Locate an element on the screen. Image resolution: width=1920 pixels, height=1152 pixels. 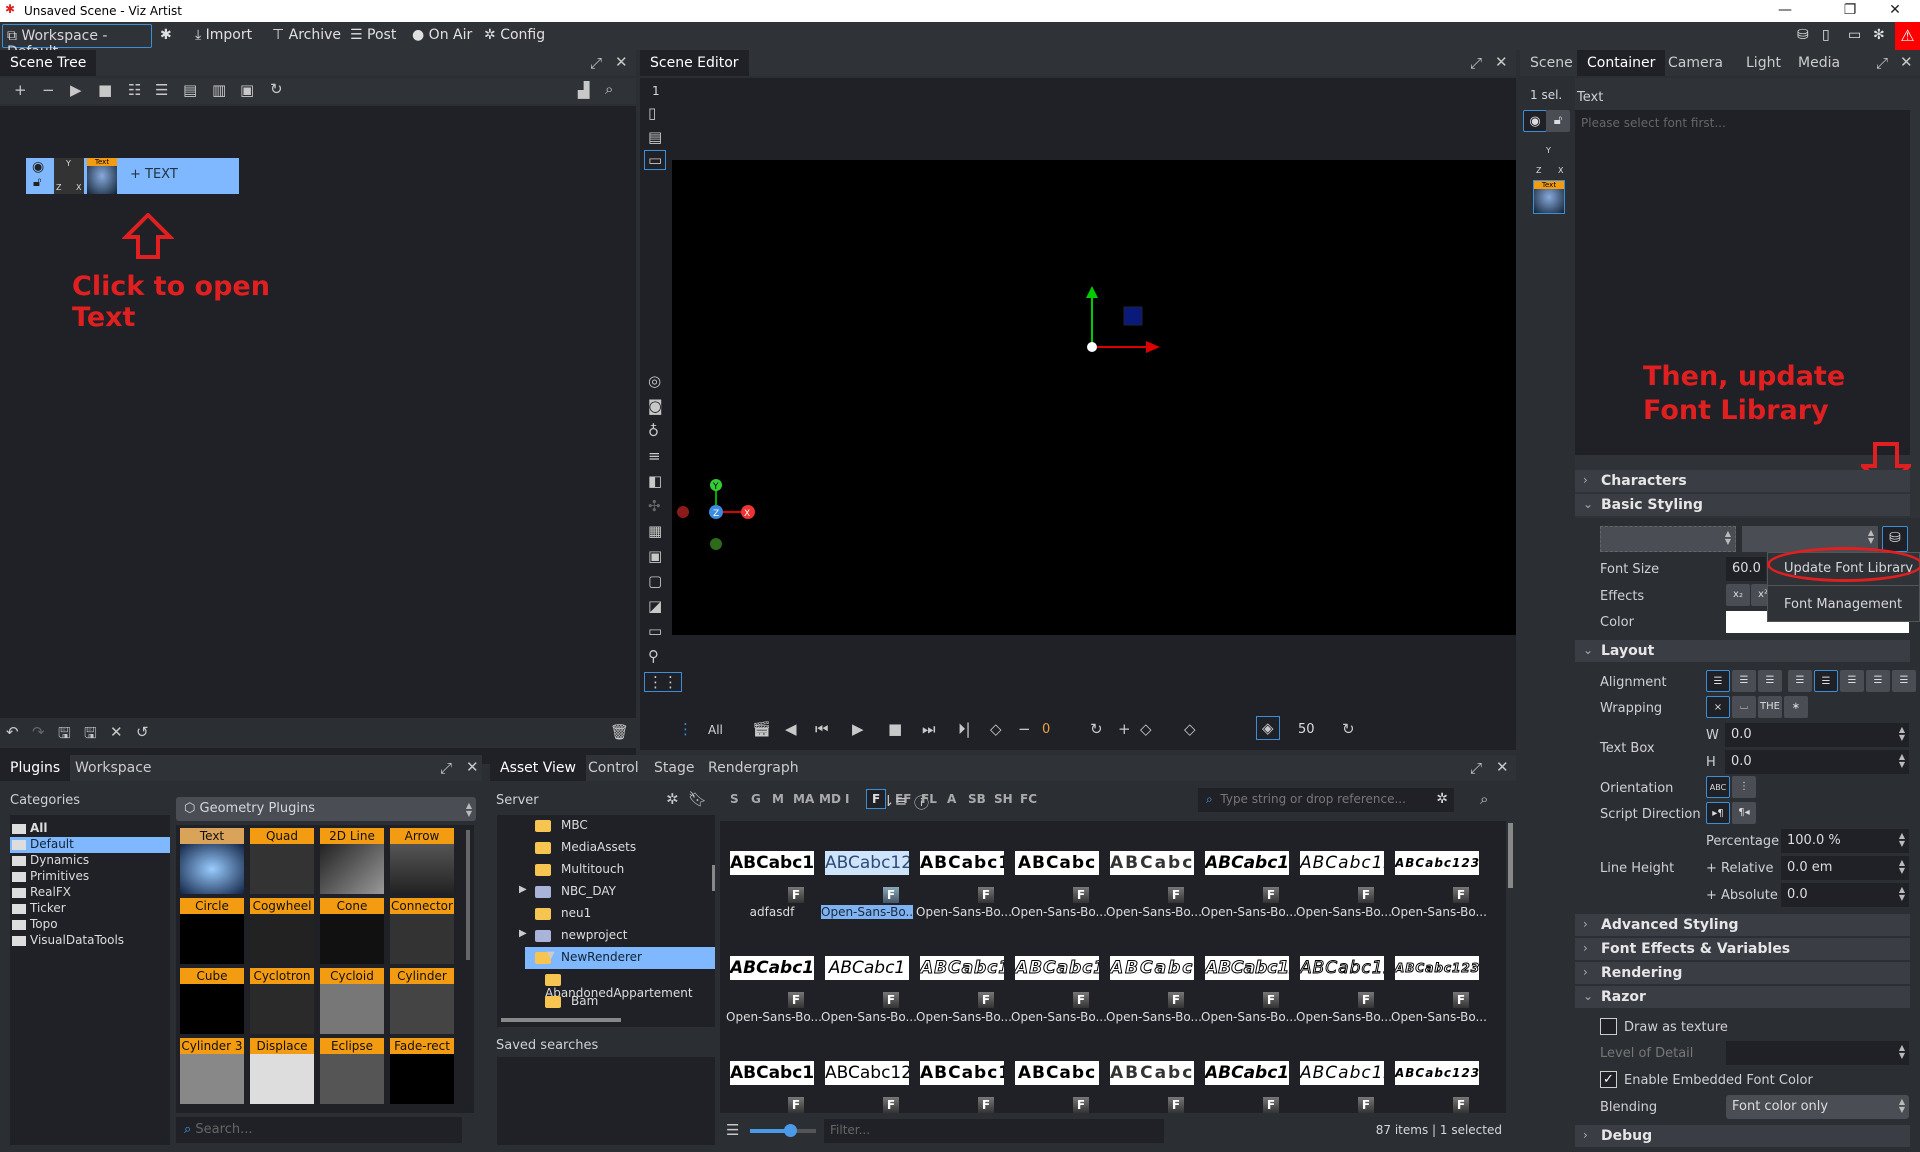
plugin-grid-scrollbar is located at coordinates (468, 895).